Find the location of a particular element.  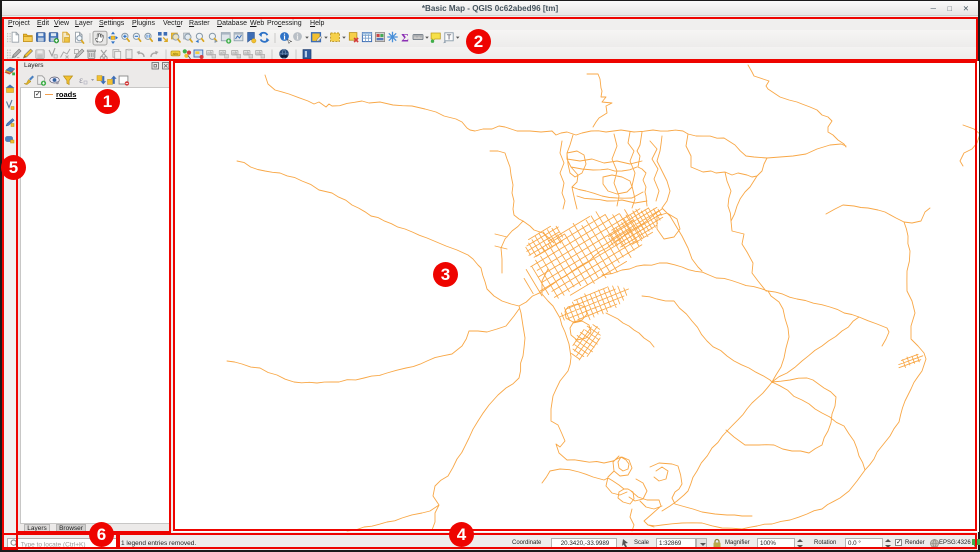

svg-text: Σ is located at coordinates (405, 38).